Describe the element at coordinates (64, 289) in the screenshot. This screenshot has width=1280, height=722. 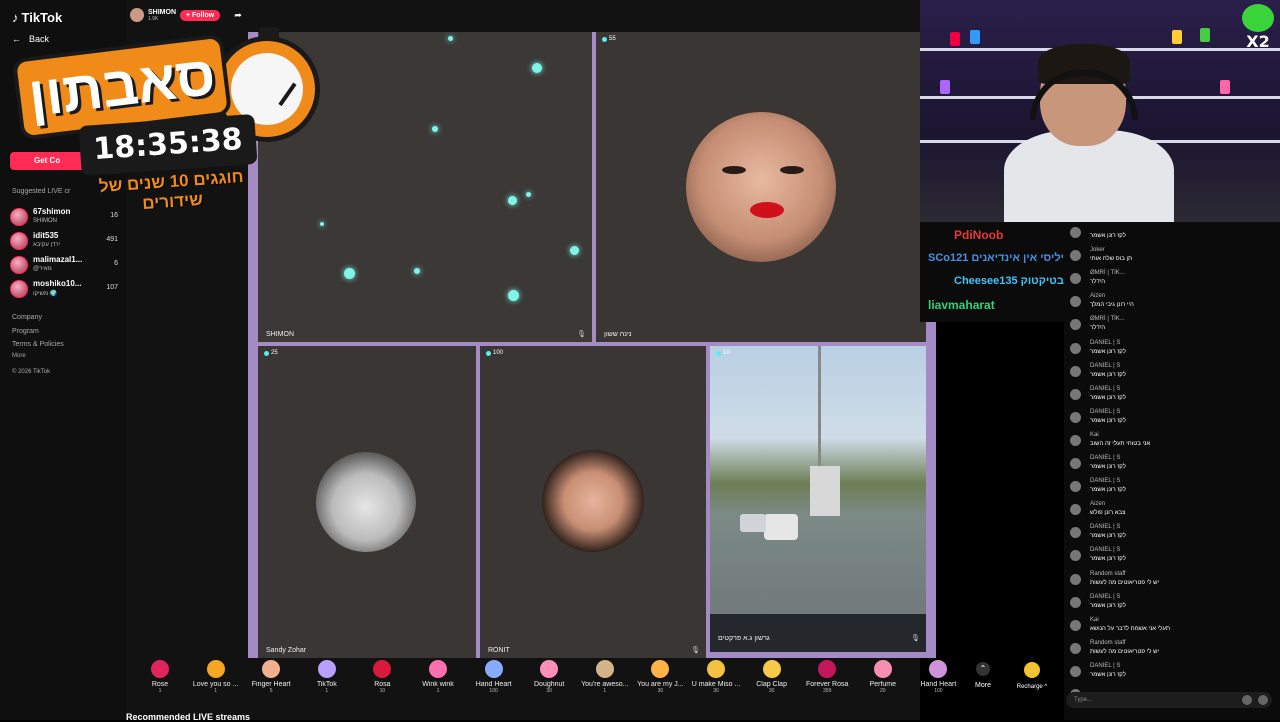
I see `suggested-item: moshiko10... משיקו 🌍 107` at that location.